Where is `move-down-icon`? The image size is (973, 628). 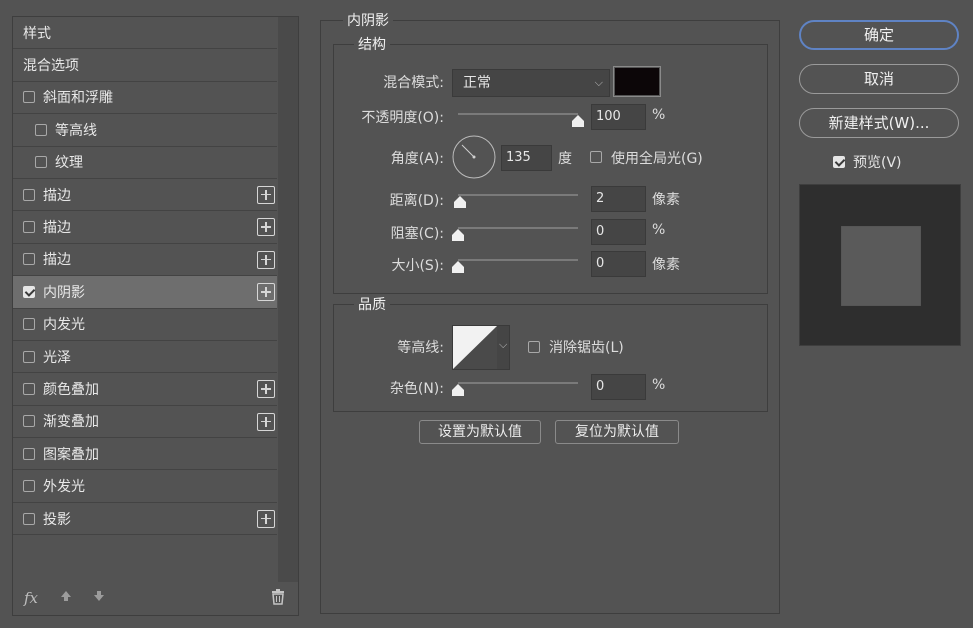
move-down-icon is located at coordinates (99, 598).